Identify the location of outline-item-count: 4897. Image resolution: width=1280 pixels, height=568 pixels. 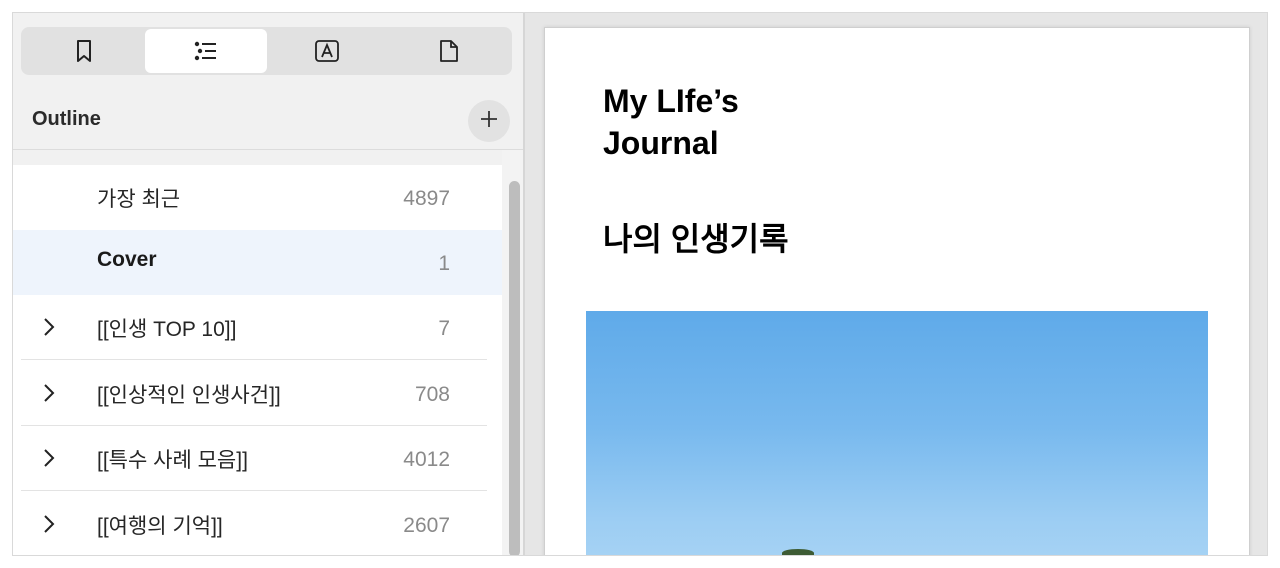
(426, 198).